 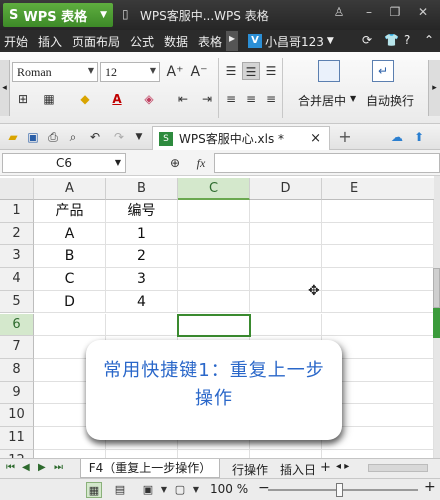 What do you see at coordinates (407, 40) in the screenshot?
I see `help-icon: ?` at bounding box center [407, 40].